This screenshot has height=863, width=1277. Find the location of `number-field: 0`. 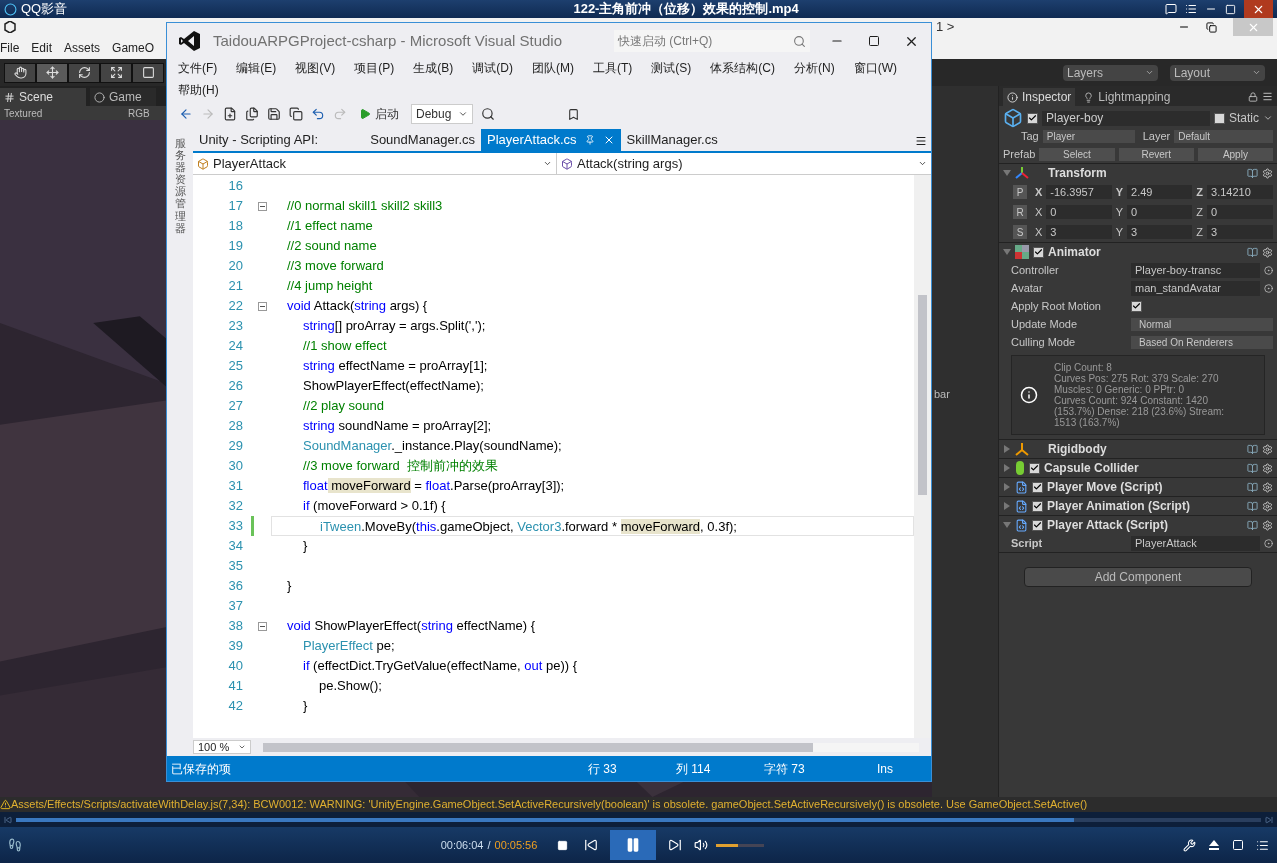

number-field: 0 is located at coordinates (1160, 212).